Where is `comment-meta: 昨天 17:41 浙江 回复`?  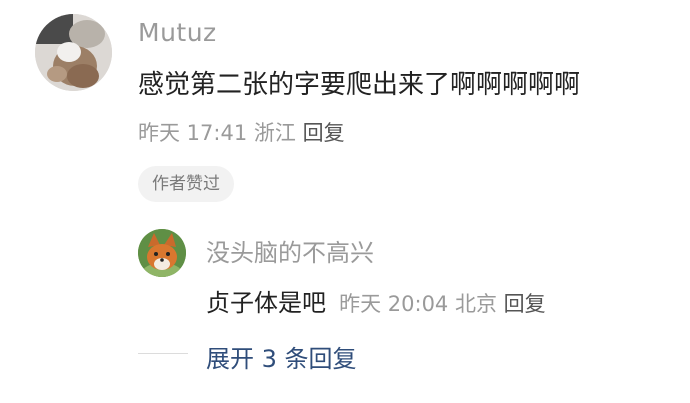
comment-meta: 昨天 17:41 浙江 回复 is located at coordinates (241, 132).